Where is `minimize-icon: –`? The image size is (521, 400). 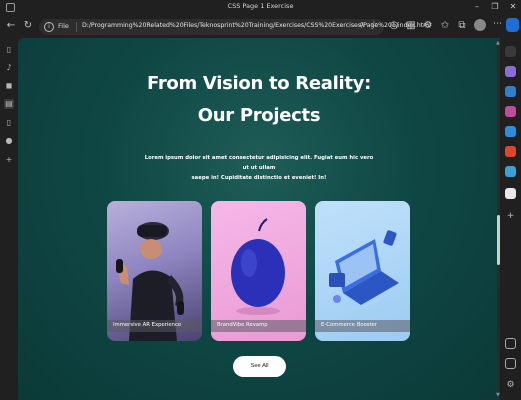 minimize-icon: – is located at coordinates (477, 7).